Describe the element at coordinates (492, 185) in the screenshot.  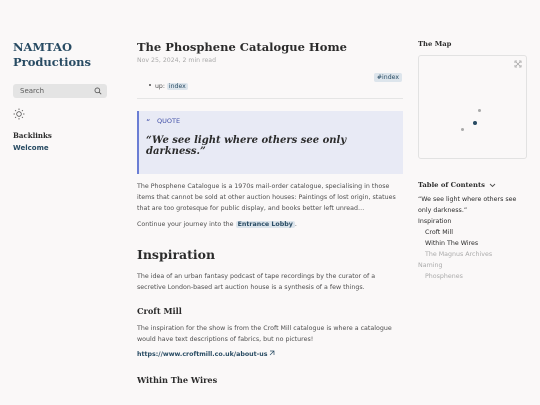
I see `chevron-down-icon` at that location.